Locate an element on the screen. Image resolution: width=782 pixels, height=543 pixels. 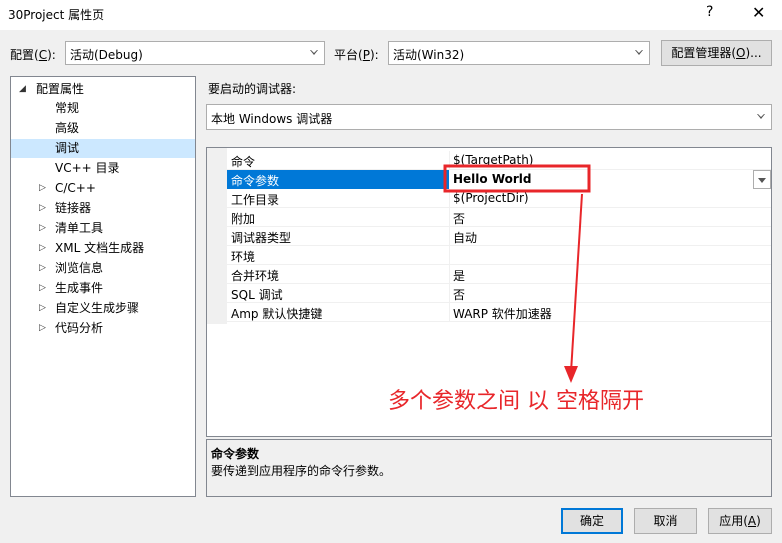
property-row-command-arguments: 命令参数 Hello World is located at coordinates (499, 179).